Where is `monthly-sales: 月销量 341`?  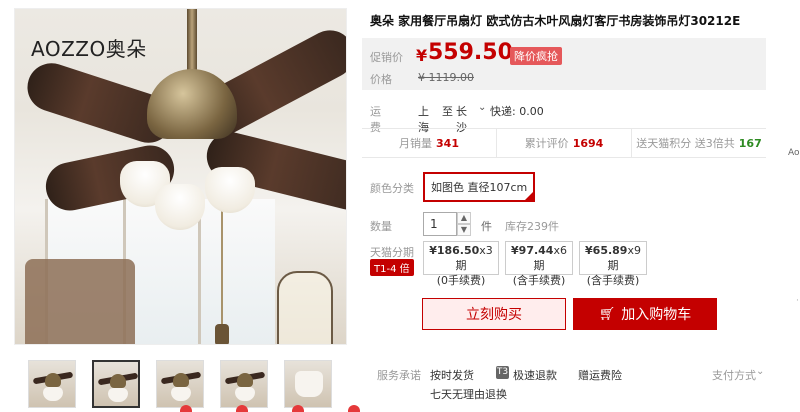
monthly-sales: 月销量 341 is located at coordinates (429, 143).